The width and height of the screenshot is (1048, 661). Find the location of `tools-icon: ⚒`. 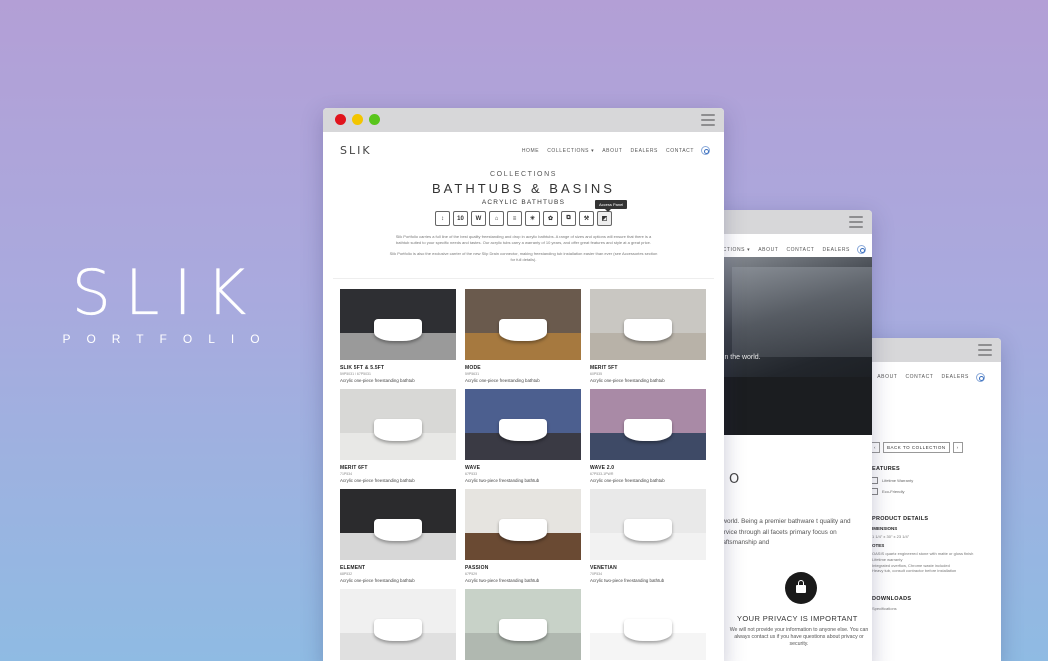

tools-icon: ⚒ is located at coordinates (586, 218).